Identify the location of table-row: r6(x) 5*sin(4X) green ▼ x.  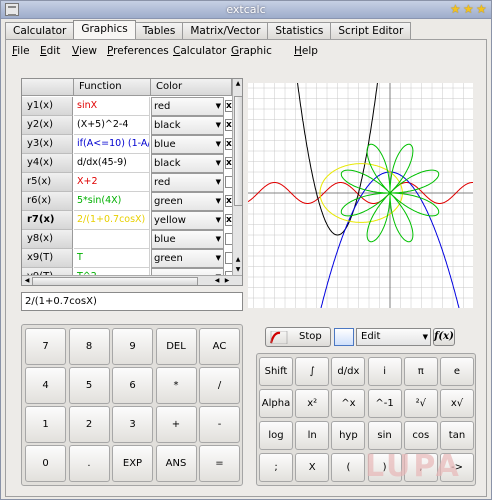
(127, 201).